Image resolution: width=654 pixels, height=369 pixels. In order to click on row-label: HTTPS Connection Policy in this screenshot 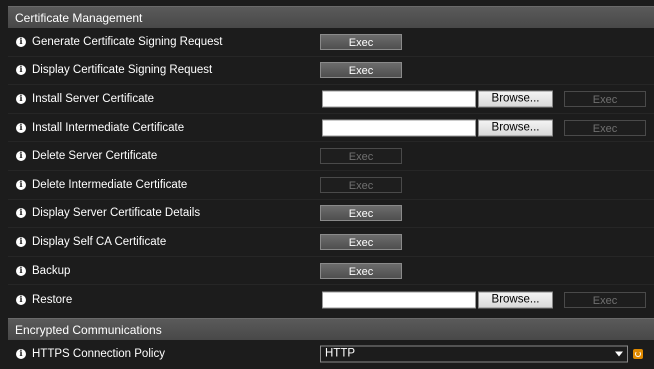, I will do `click(98, 354)`.